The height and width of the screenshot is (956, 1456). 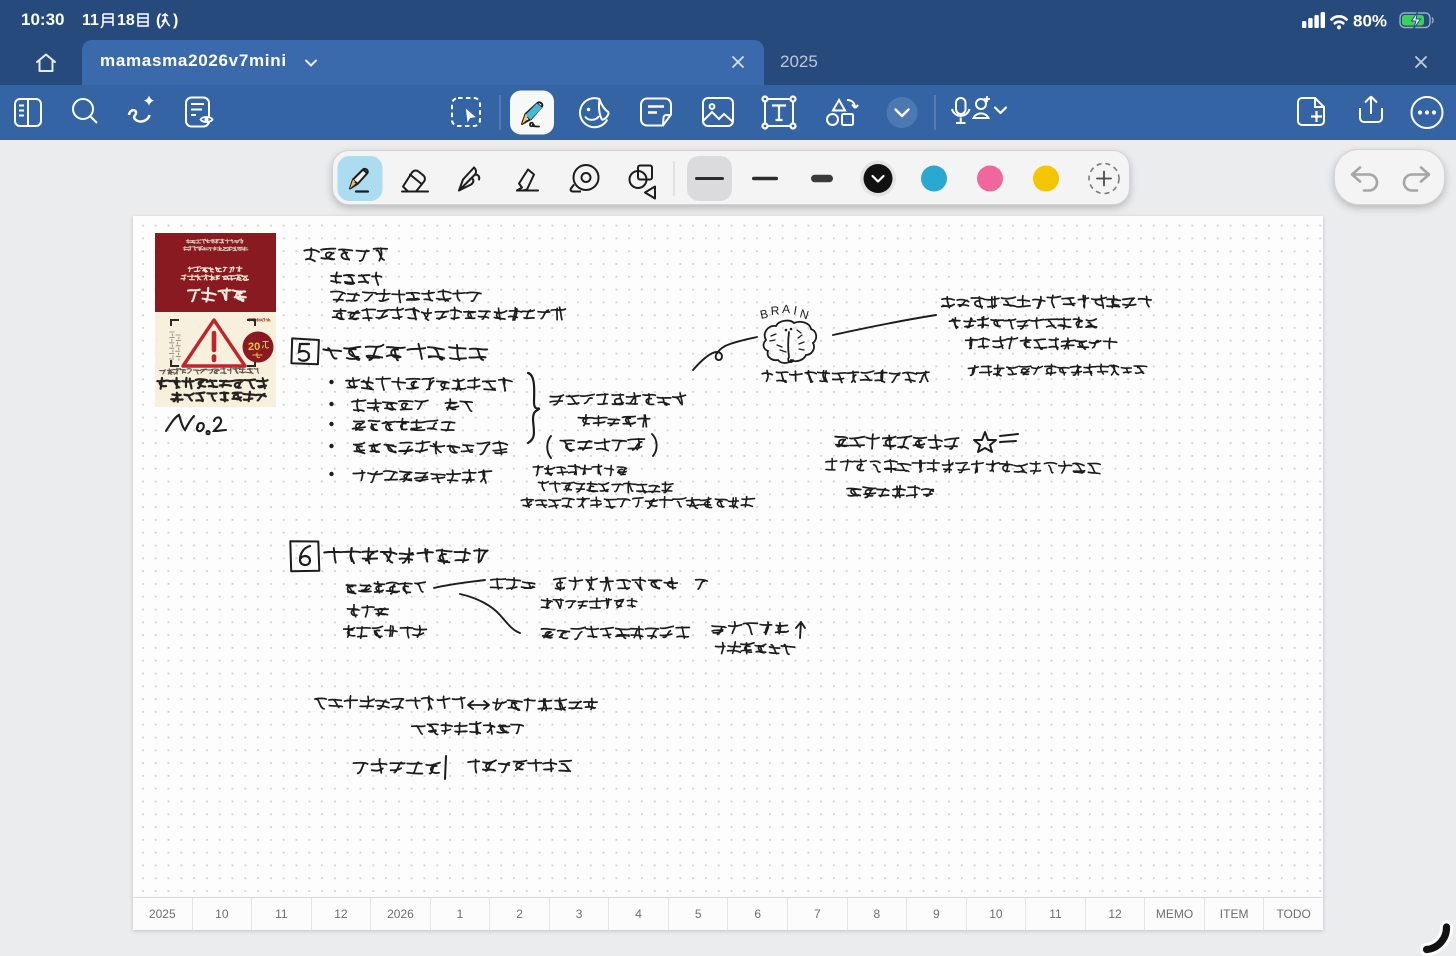 What do you see at coordinates (126, 20) in the screenshot?
I see `svg-text: 18` at bounding box center [126, 20].